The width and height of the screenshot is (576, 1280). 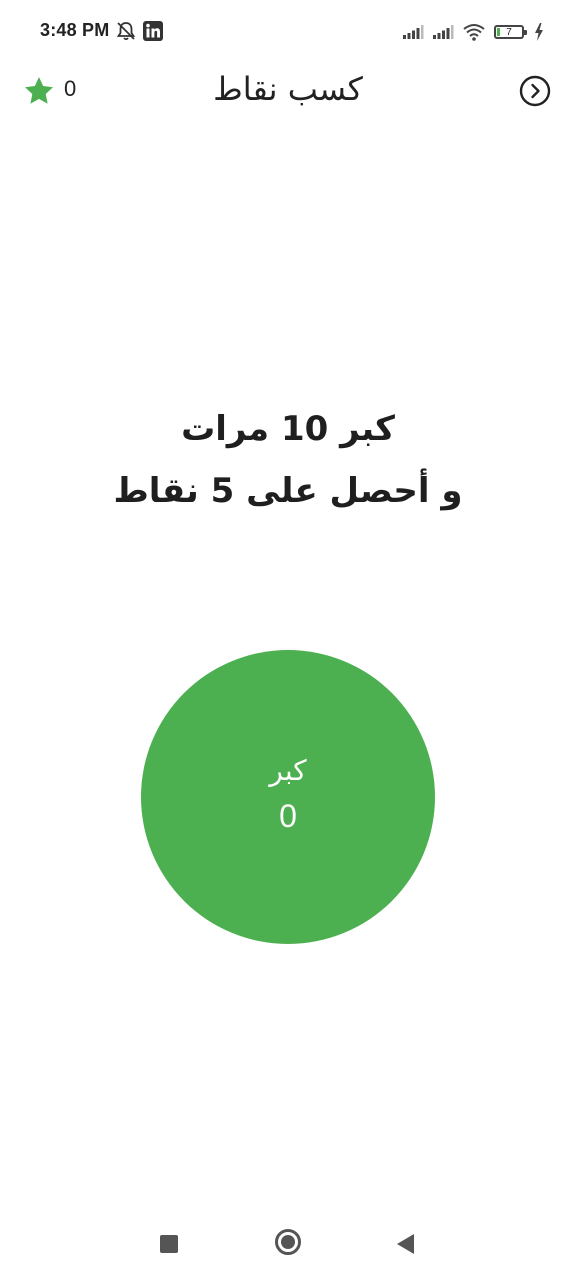 I want to click on charging-bolt-icon, so click(x=539, y=32).